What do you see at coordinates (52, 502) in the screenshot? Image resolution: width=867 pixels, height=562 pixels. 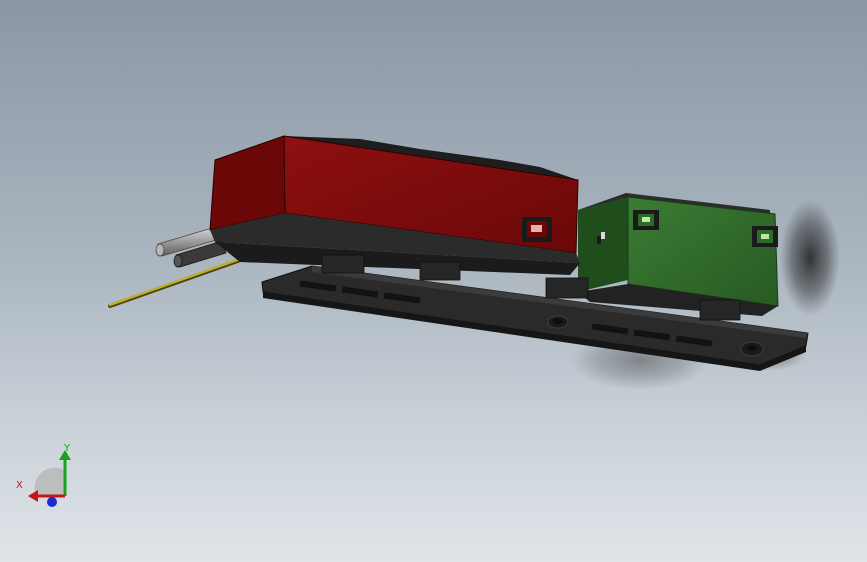 I see `triad-z-axis-icon` at bounding box center [52, 502].